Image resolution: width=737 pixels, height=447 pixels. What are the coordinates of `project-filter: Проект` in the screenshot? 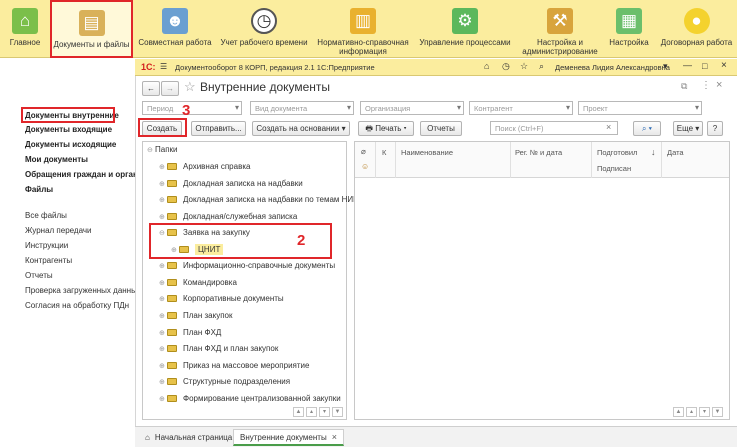 It's located at (640, 108).